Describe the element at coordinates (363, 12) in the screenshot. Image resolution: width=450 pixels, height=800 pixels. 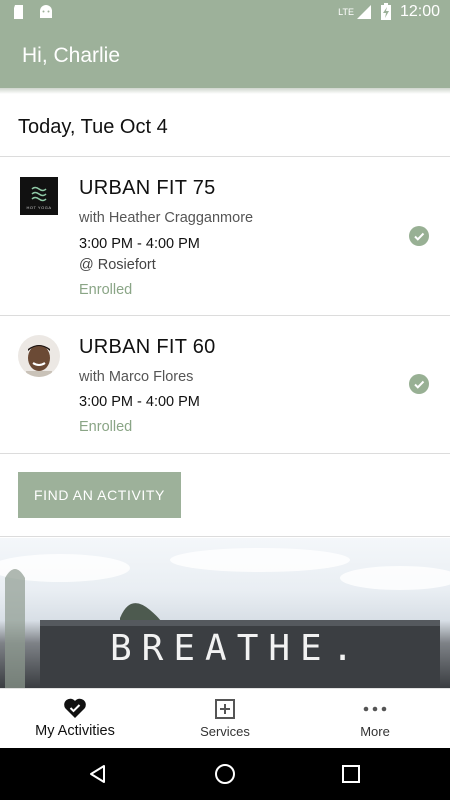
I see `signal-icon` at that location.